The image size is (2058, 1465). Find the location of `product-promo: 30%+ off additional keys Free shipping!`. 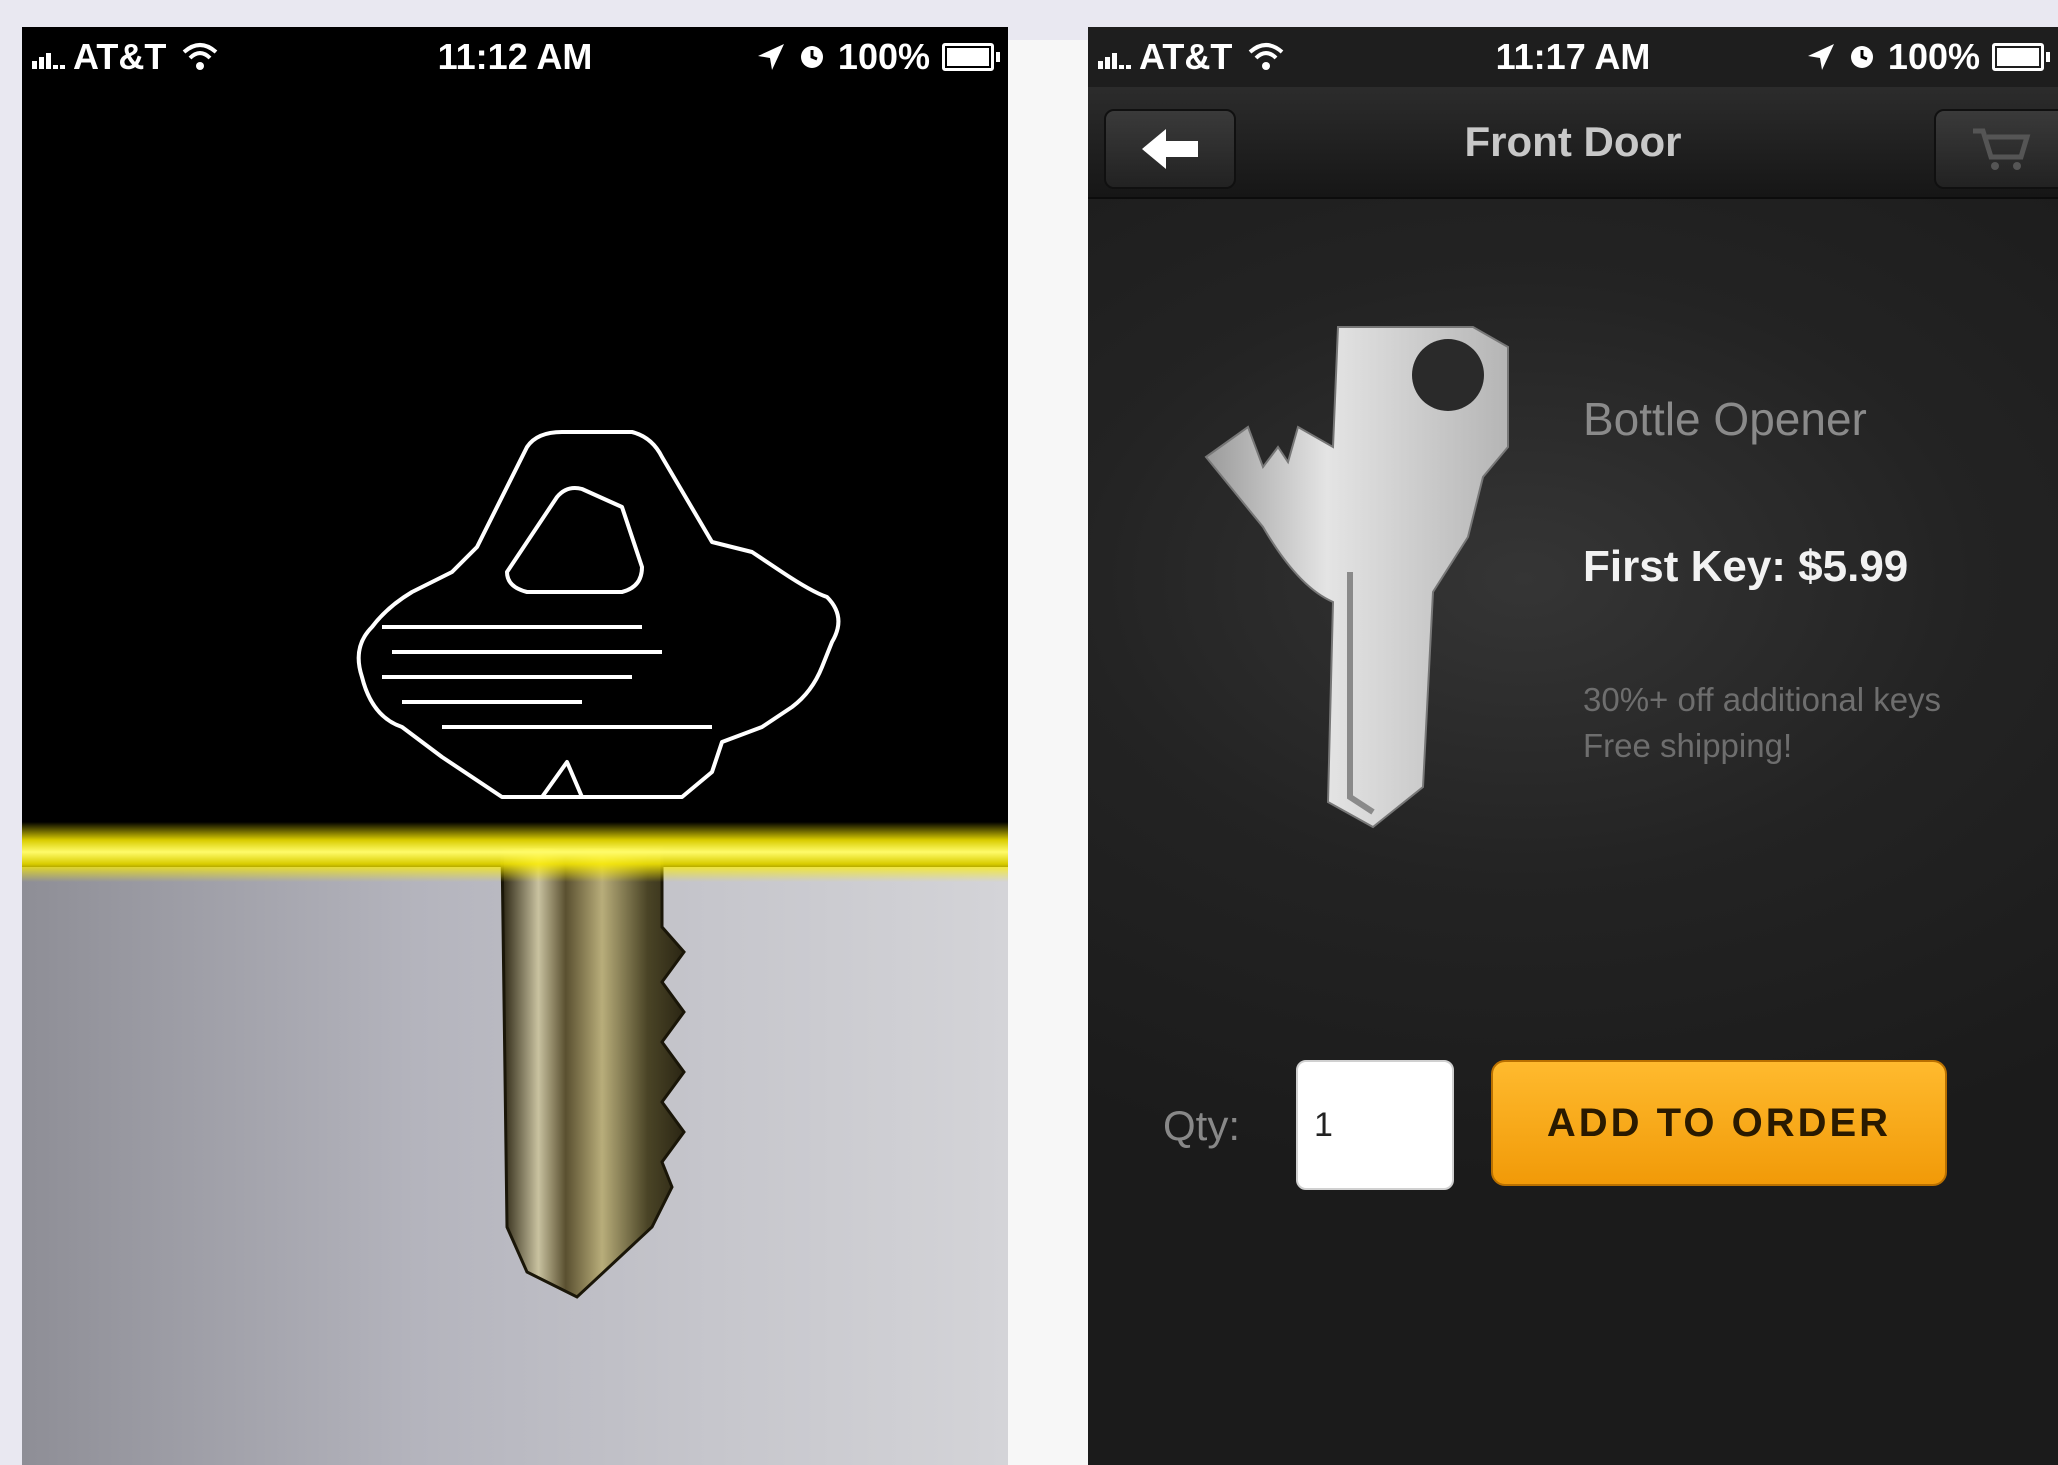

product-promo: 30%+ off additional keys Free shipping! is located at coordinates (1762, 723).